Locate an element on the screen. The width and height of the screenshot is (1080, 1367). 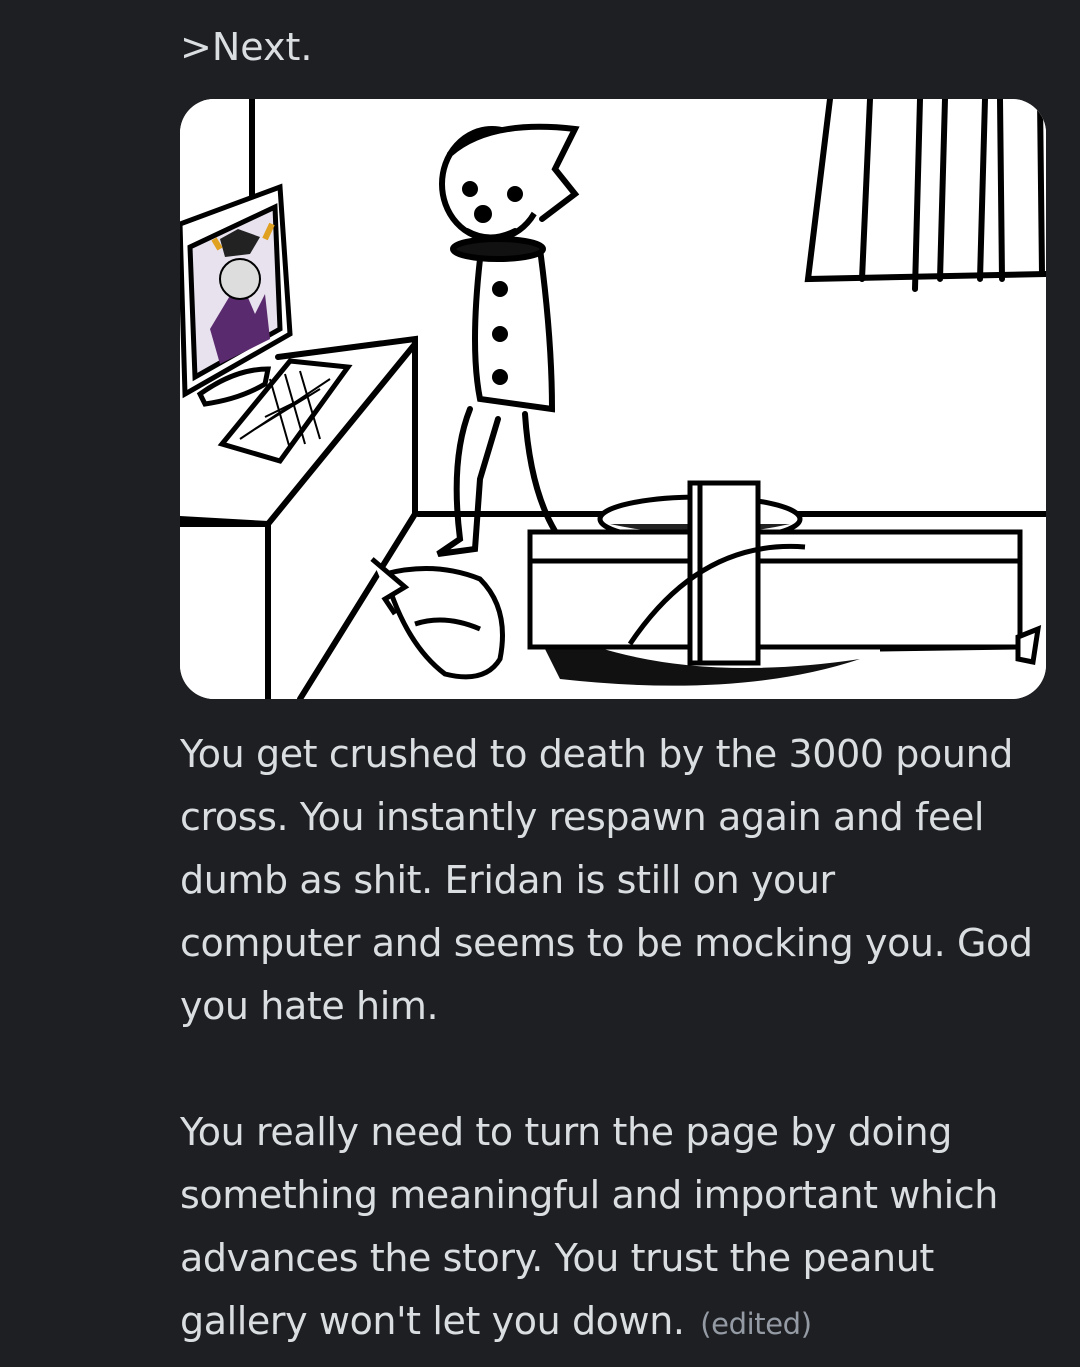
paragraph-1-line: you hate him. is located at coordinates (309, 1006).